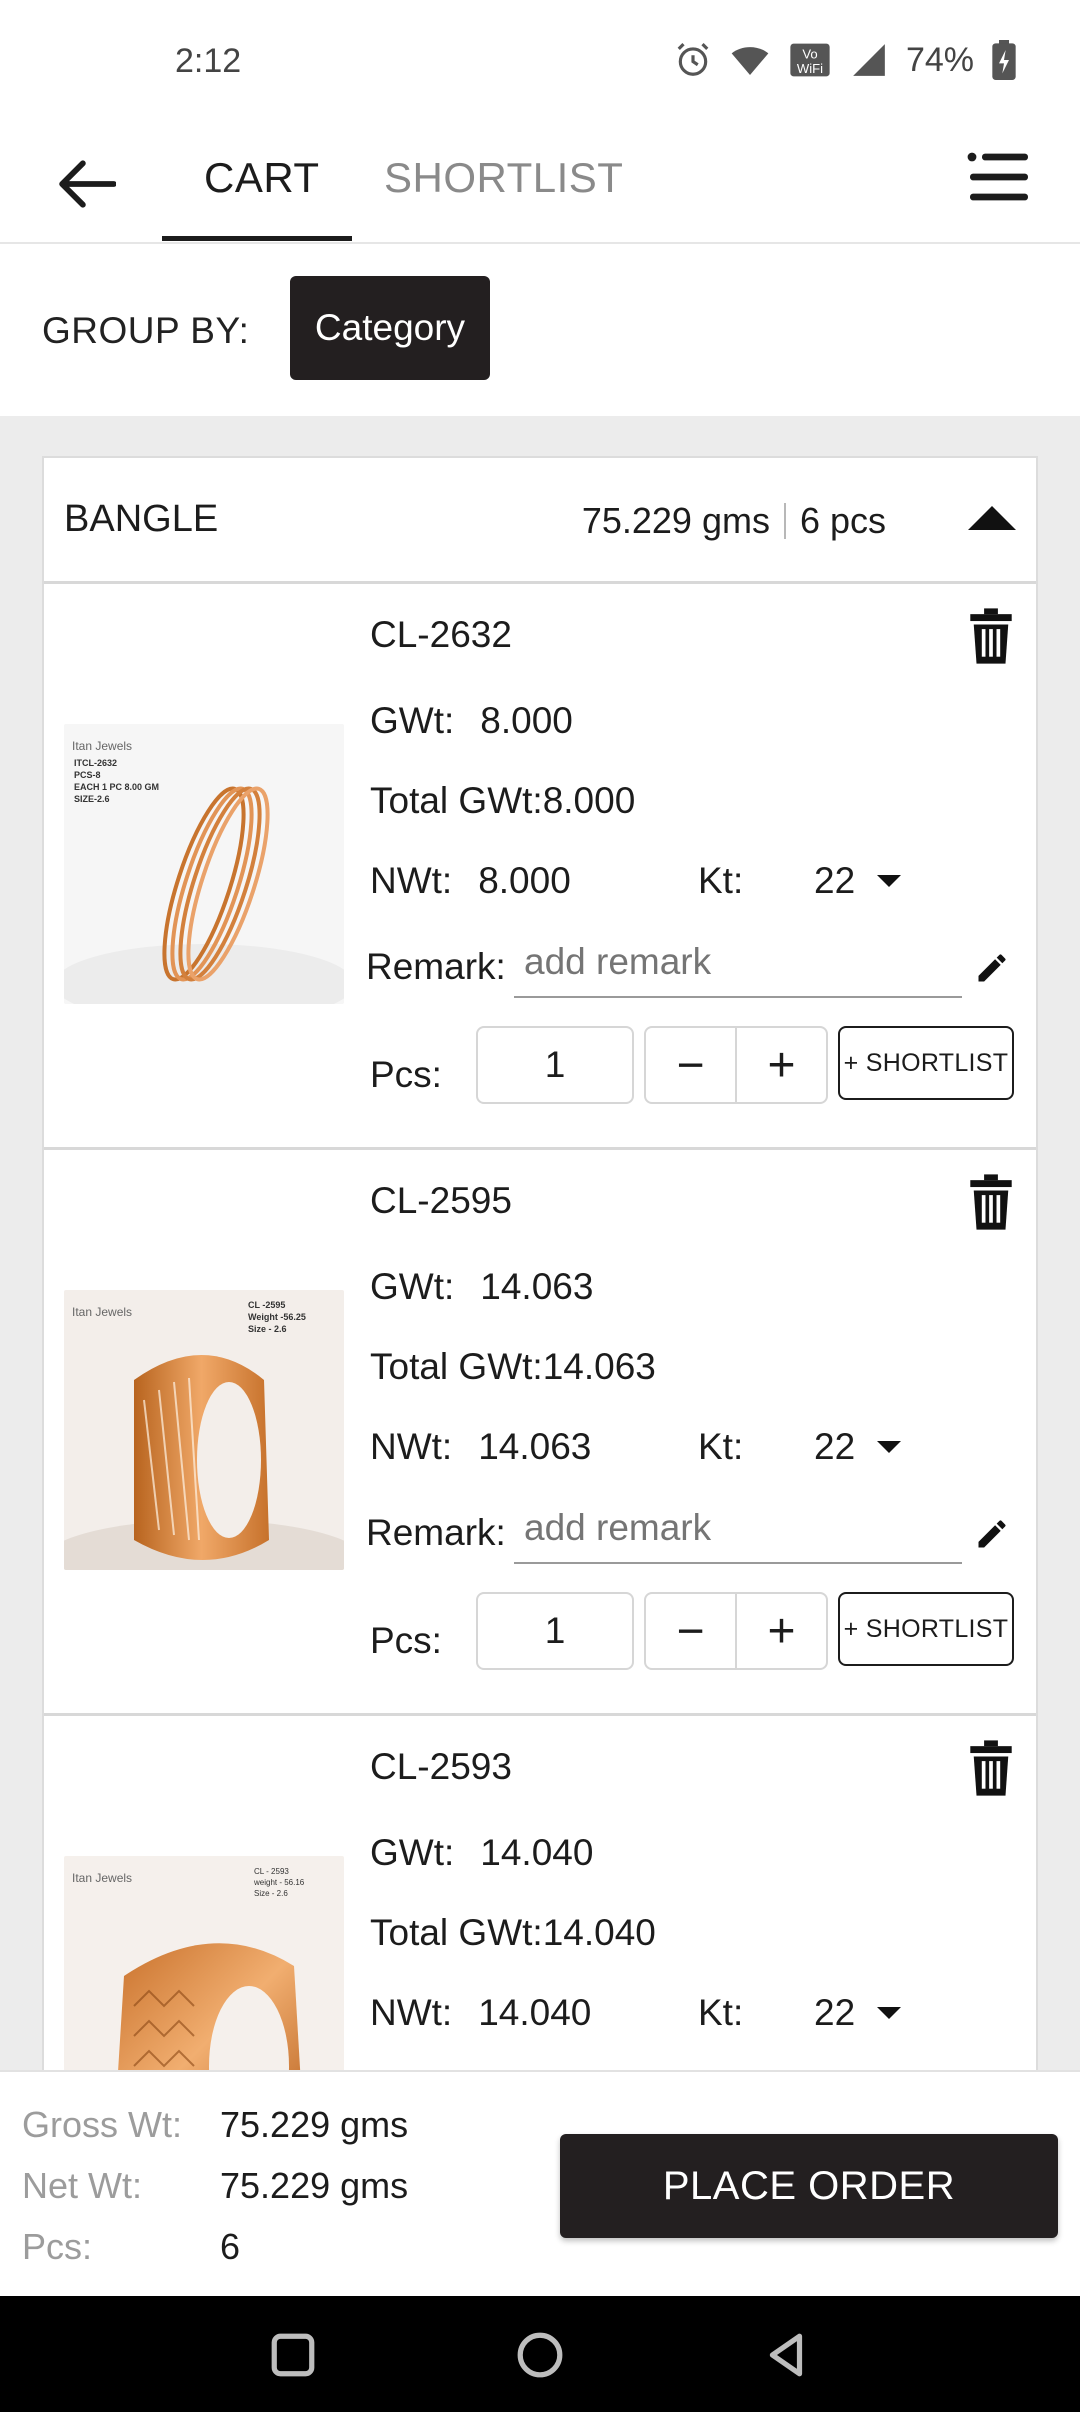 This screenshot has width=1080, height=2412. I want to click on arrow-left-icon, so click(87, 184).